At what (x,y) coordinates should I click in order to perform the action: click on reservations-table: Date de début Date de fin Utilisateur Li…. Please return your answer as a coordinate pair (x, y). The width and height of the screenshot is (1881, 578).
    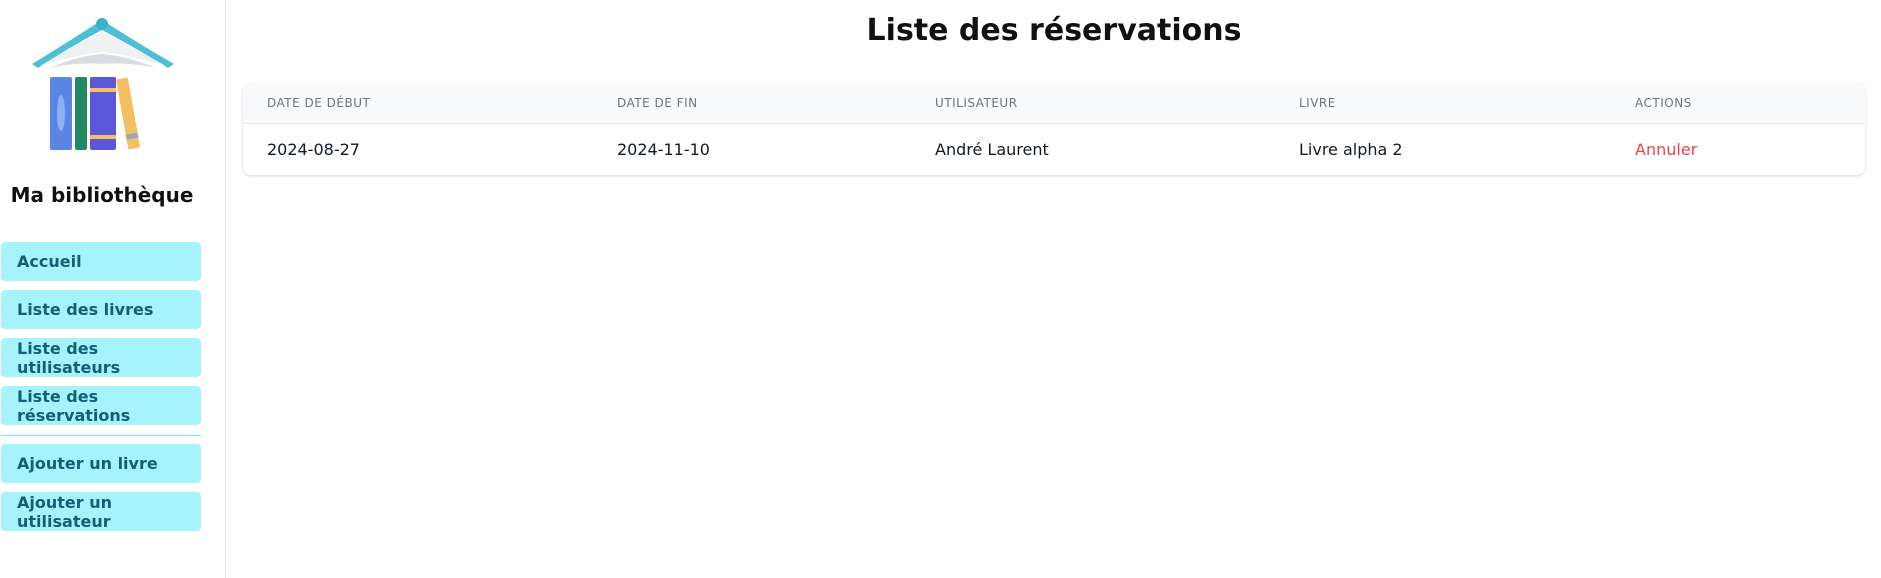
    Looking at the image, I should click on (1054, 129).